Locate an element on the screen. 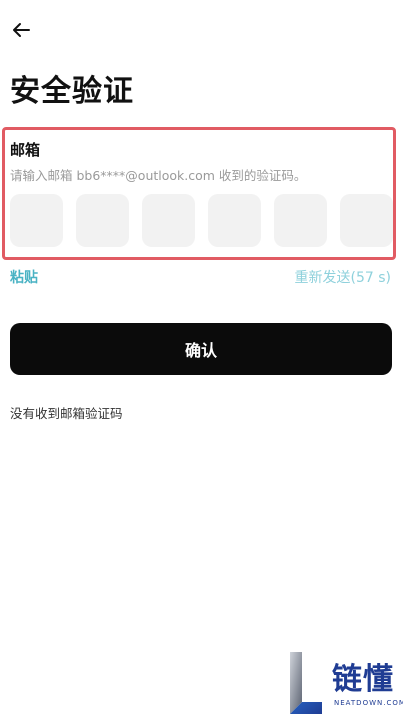 This screenshot has height=718, width=403. page-title: 安全验证 is located at coordinates (72, 91).